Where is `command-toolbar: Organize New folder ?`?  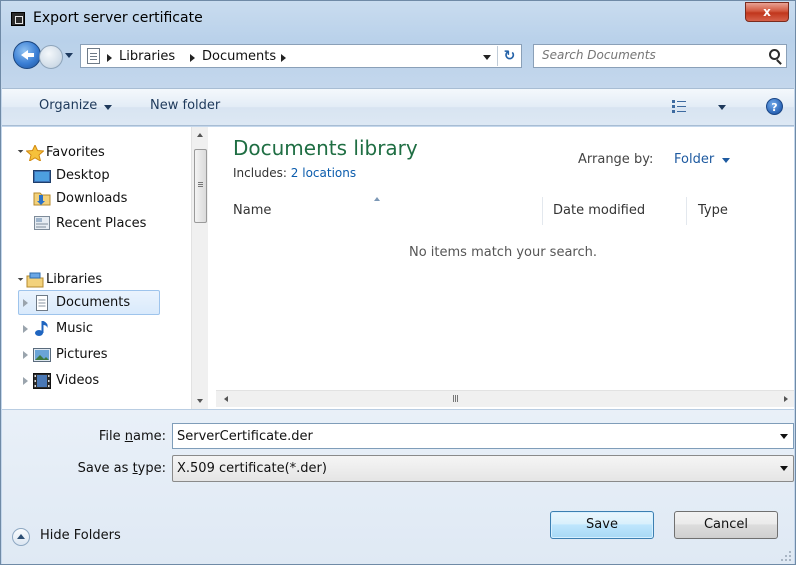 command-toolbar: Organize New folder ? is located at coordinates (398, 107).